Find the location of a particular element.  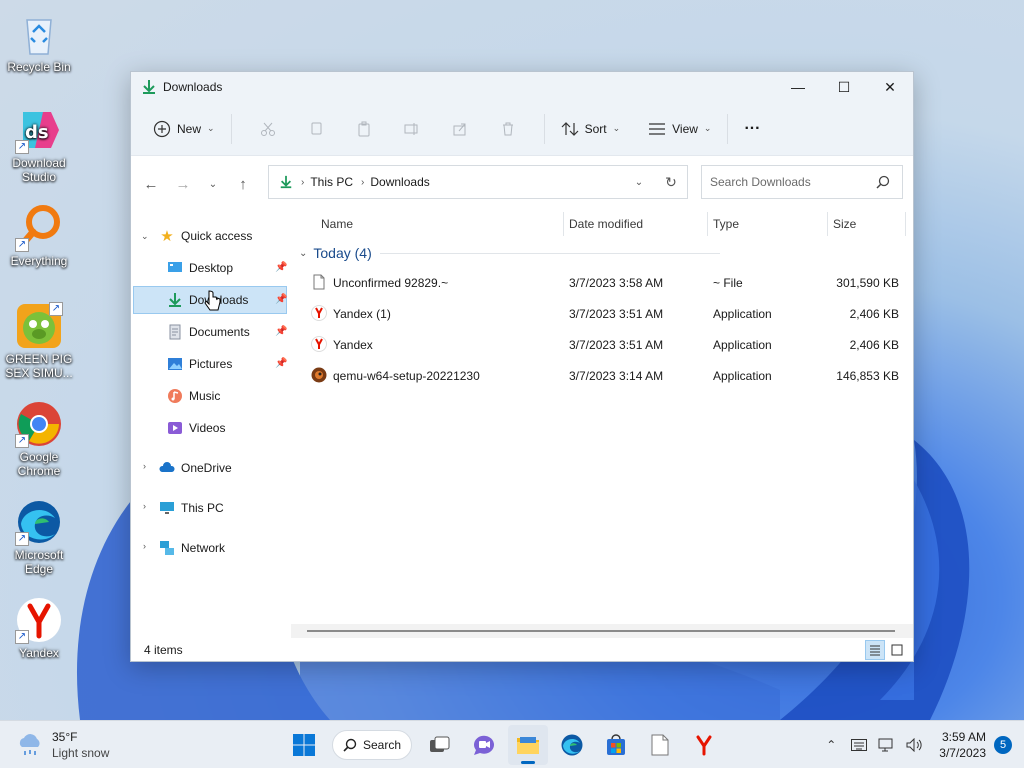

group-header: ⌄ Today (4) is located at coordinates (509, 253).